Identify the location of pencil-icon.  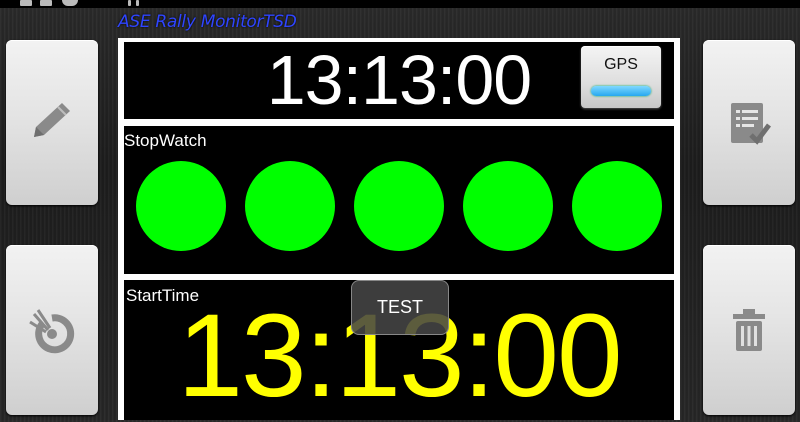
(52, 119).